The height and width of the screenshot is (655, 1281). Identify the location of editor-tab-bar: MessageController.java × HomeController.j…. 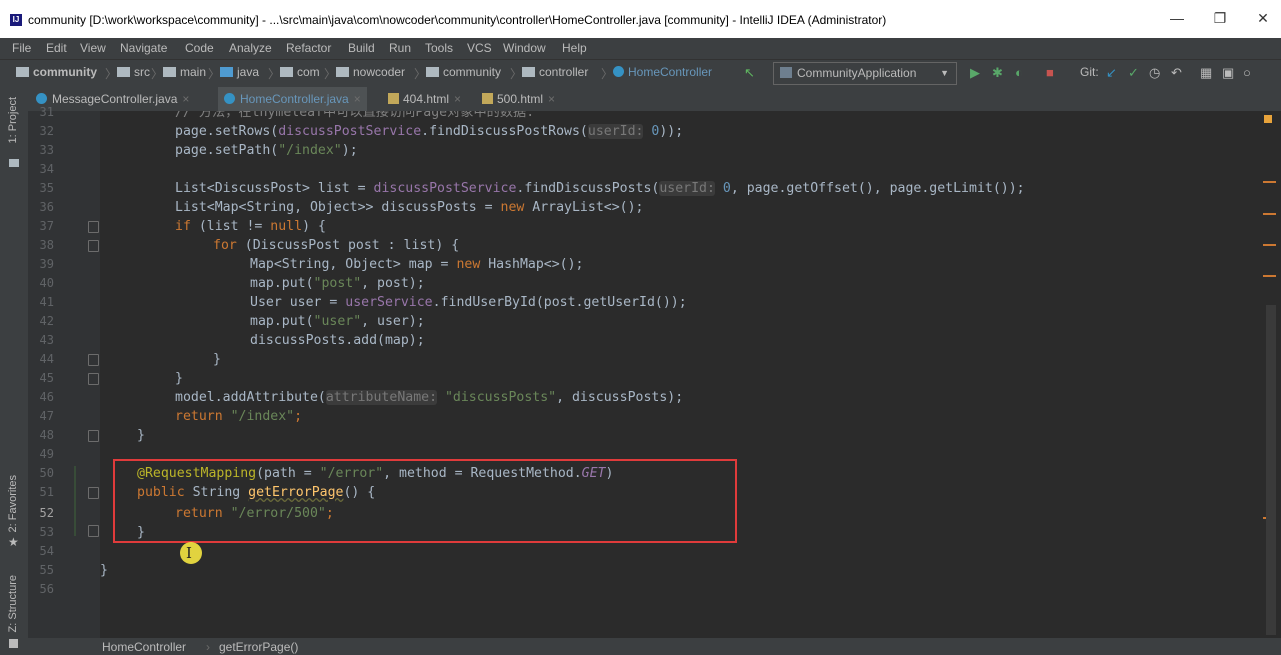
(654, 99).